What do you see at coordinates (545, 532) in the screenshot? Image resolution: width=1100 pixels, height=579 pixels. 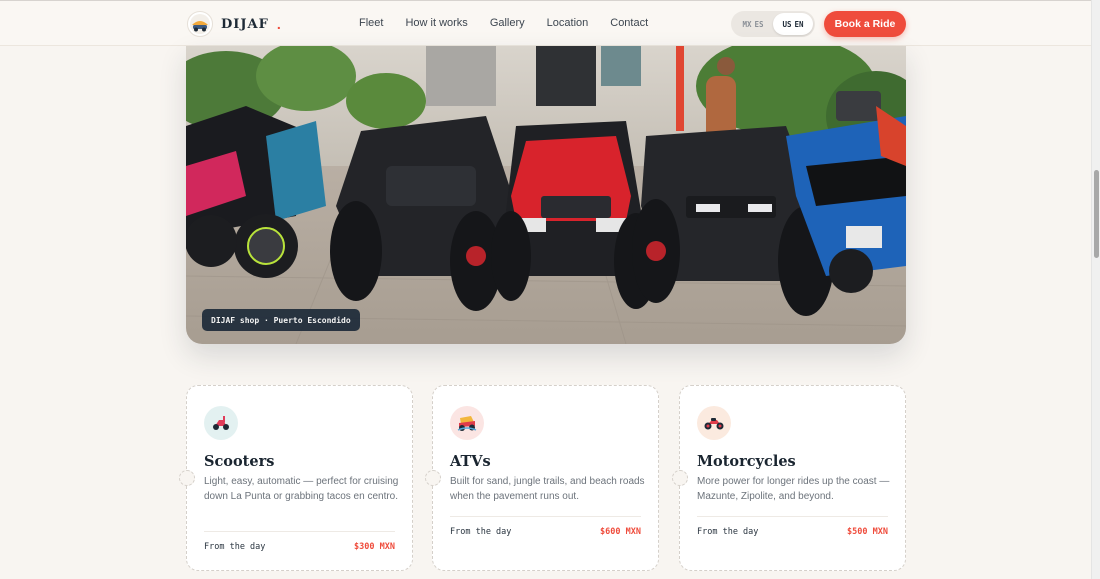 I see `card-price-row: From the day $600 MXN` at bounding box center [545, 532].